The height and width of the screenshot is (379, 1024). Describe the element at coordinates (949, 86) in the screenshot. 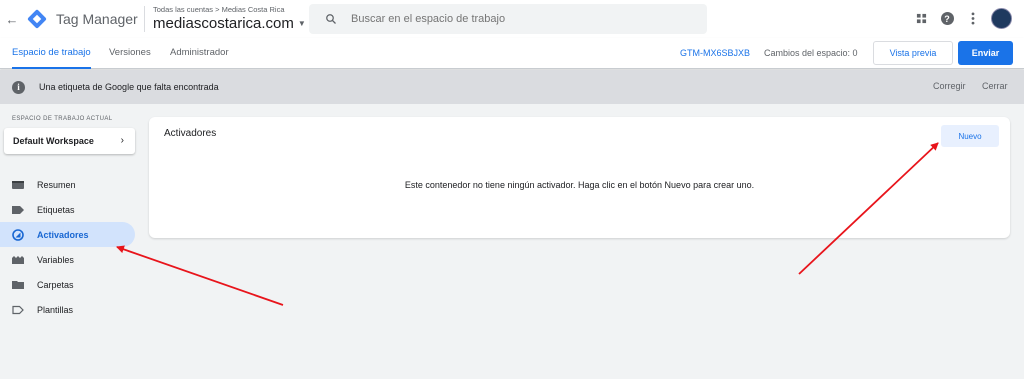

I see `fix-link: Corregir` at that location.